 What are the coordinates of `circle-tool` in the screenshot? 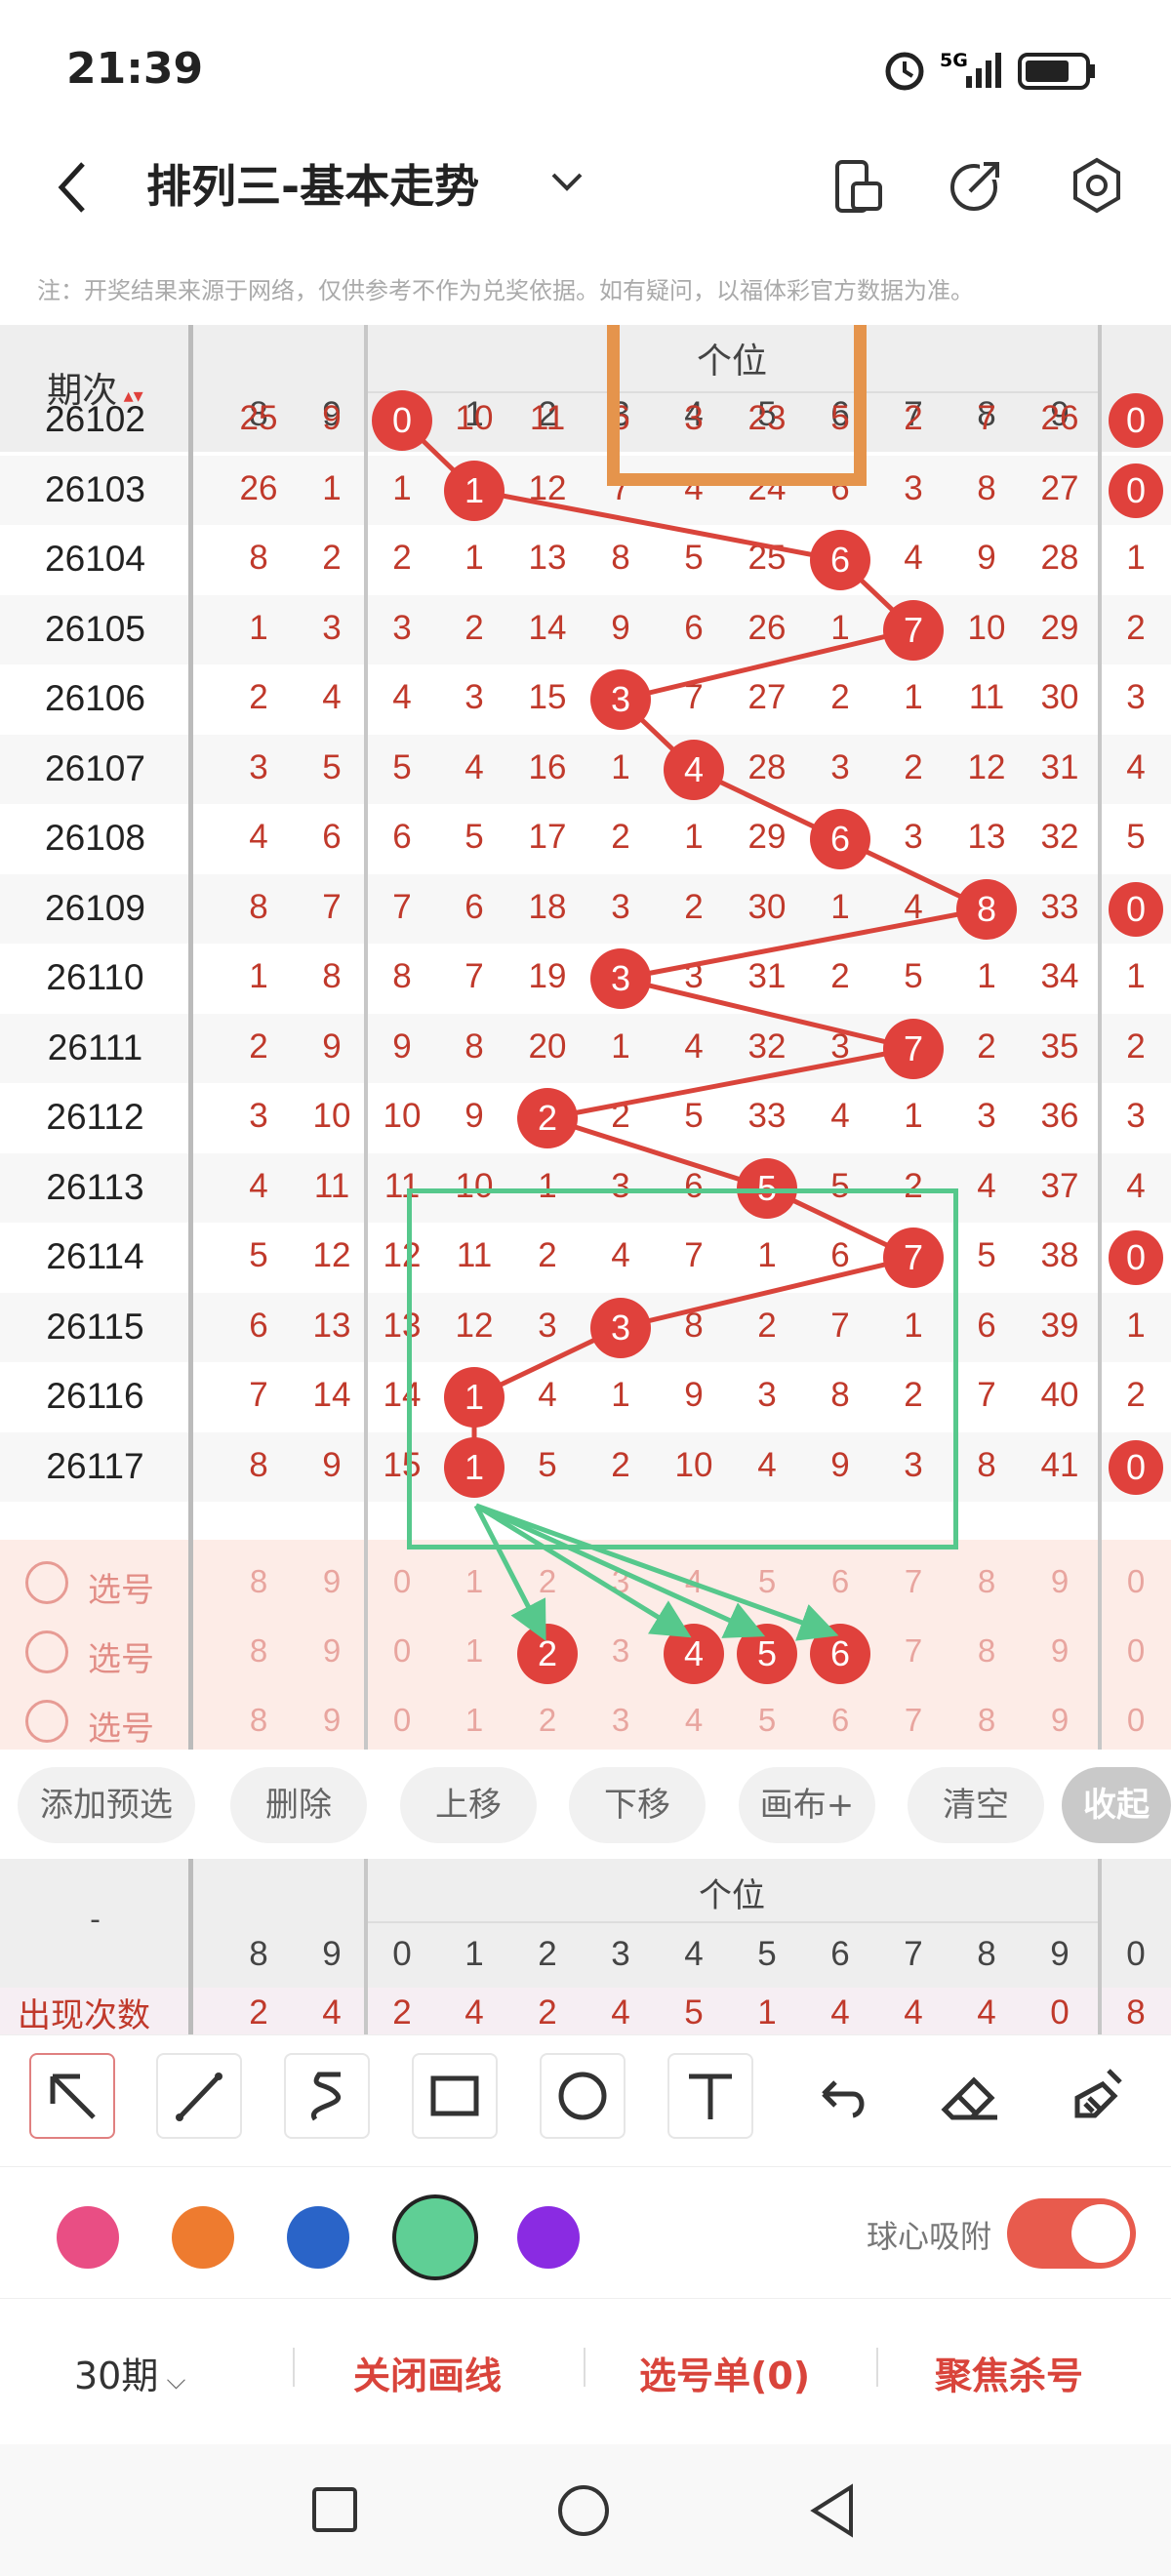 It's located at (583, 2096).